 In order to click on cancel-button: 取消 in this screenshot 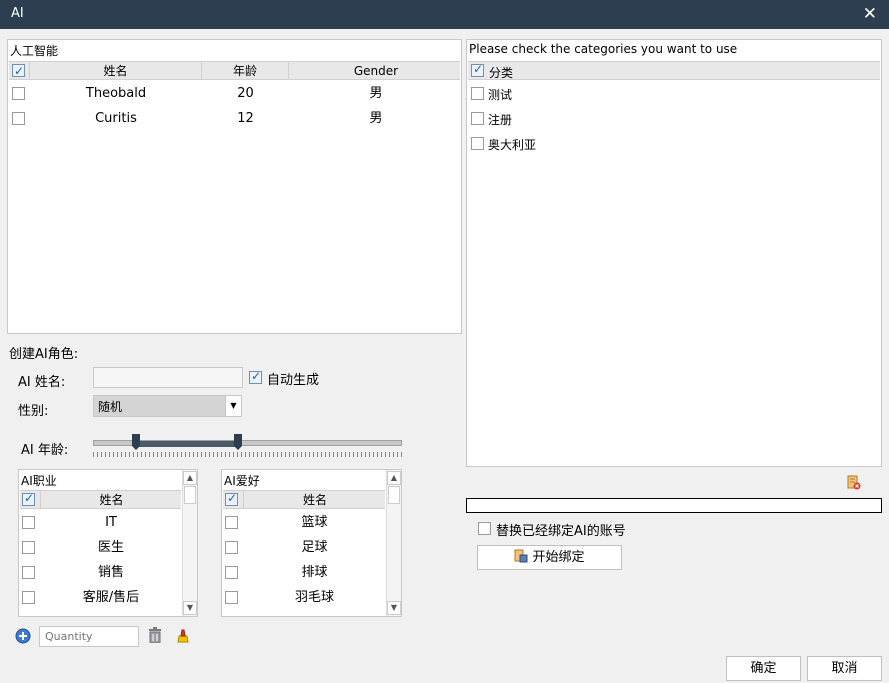, I will do `click(844, 668)`.